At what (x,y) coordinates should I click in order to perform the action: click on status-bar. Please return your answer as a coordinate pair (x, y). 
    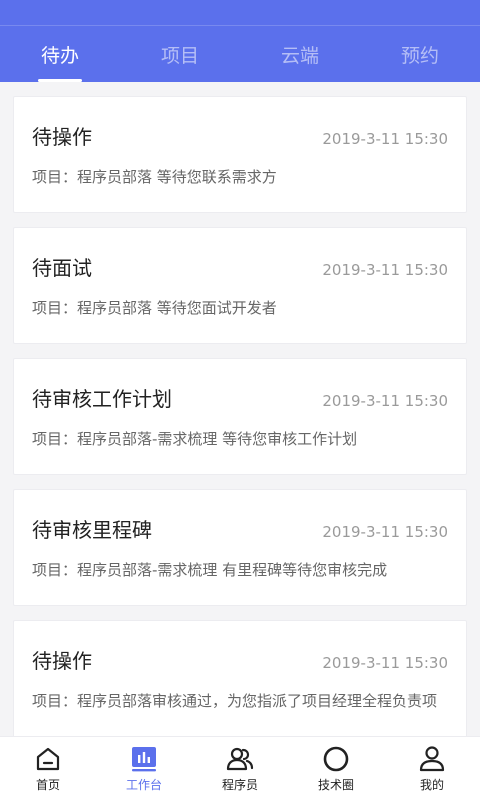
    Looking at the image, I should click on (240, 13).